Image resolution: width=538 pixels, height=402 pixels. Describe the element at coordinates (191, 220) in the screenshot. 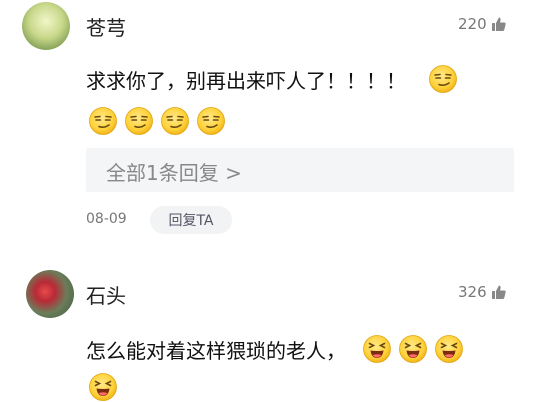

I see `reply-button: 回复TA` at that location.